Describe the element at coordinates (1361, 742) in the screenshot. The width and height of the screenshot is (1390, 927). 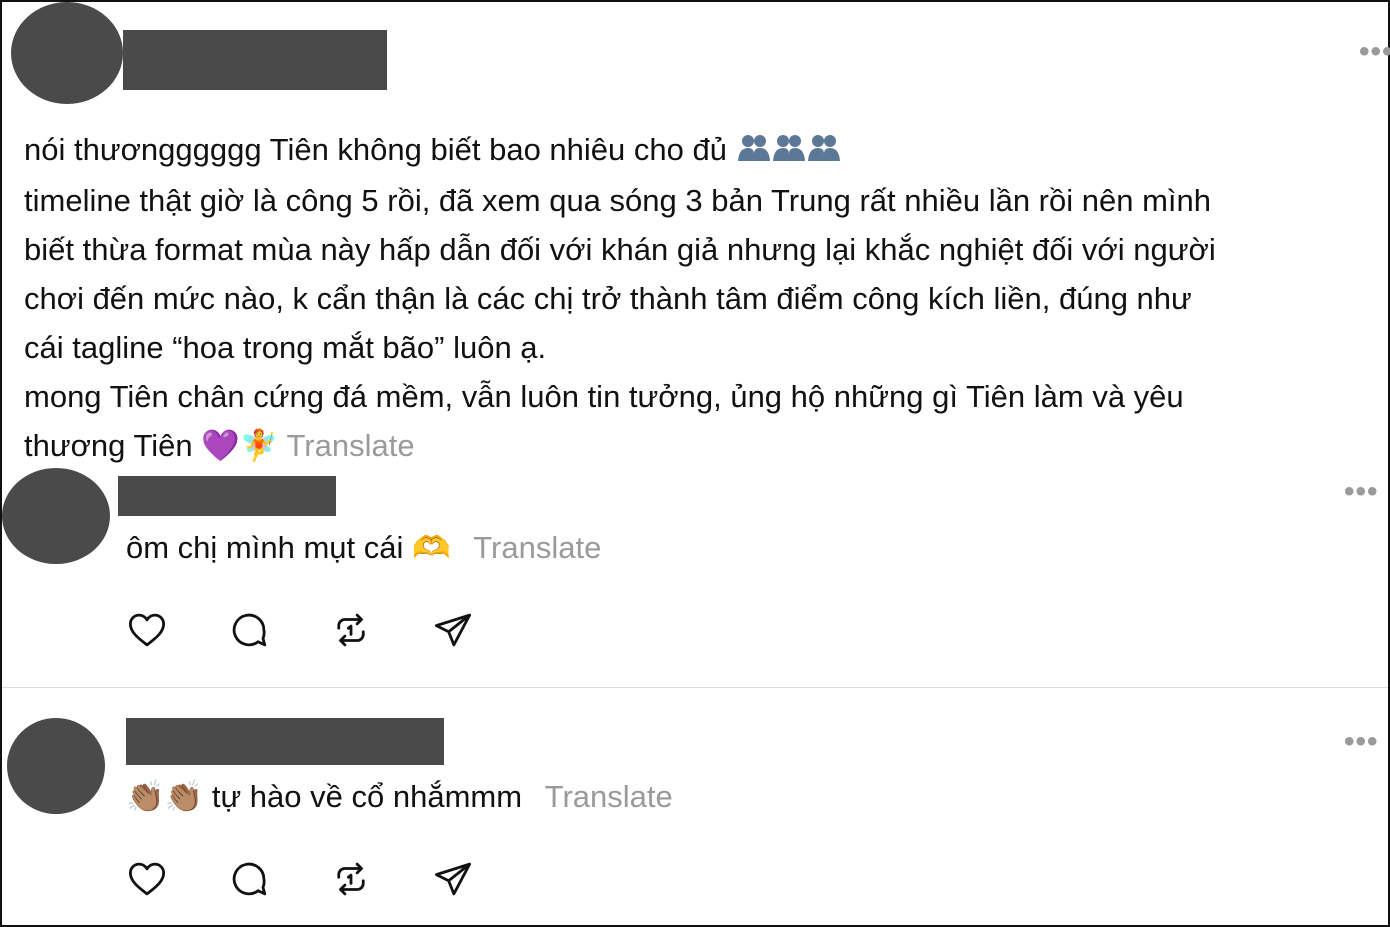
I see `reply-2-more-icon: •••` at that location.